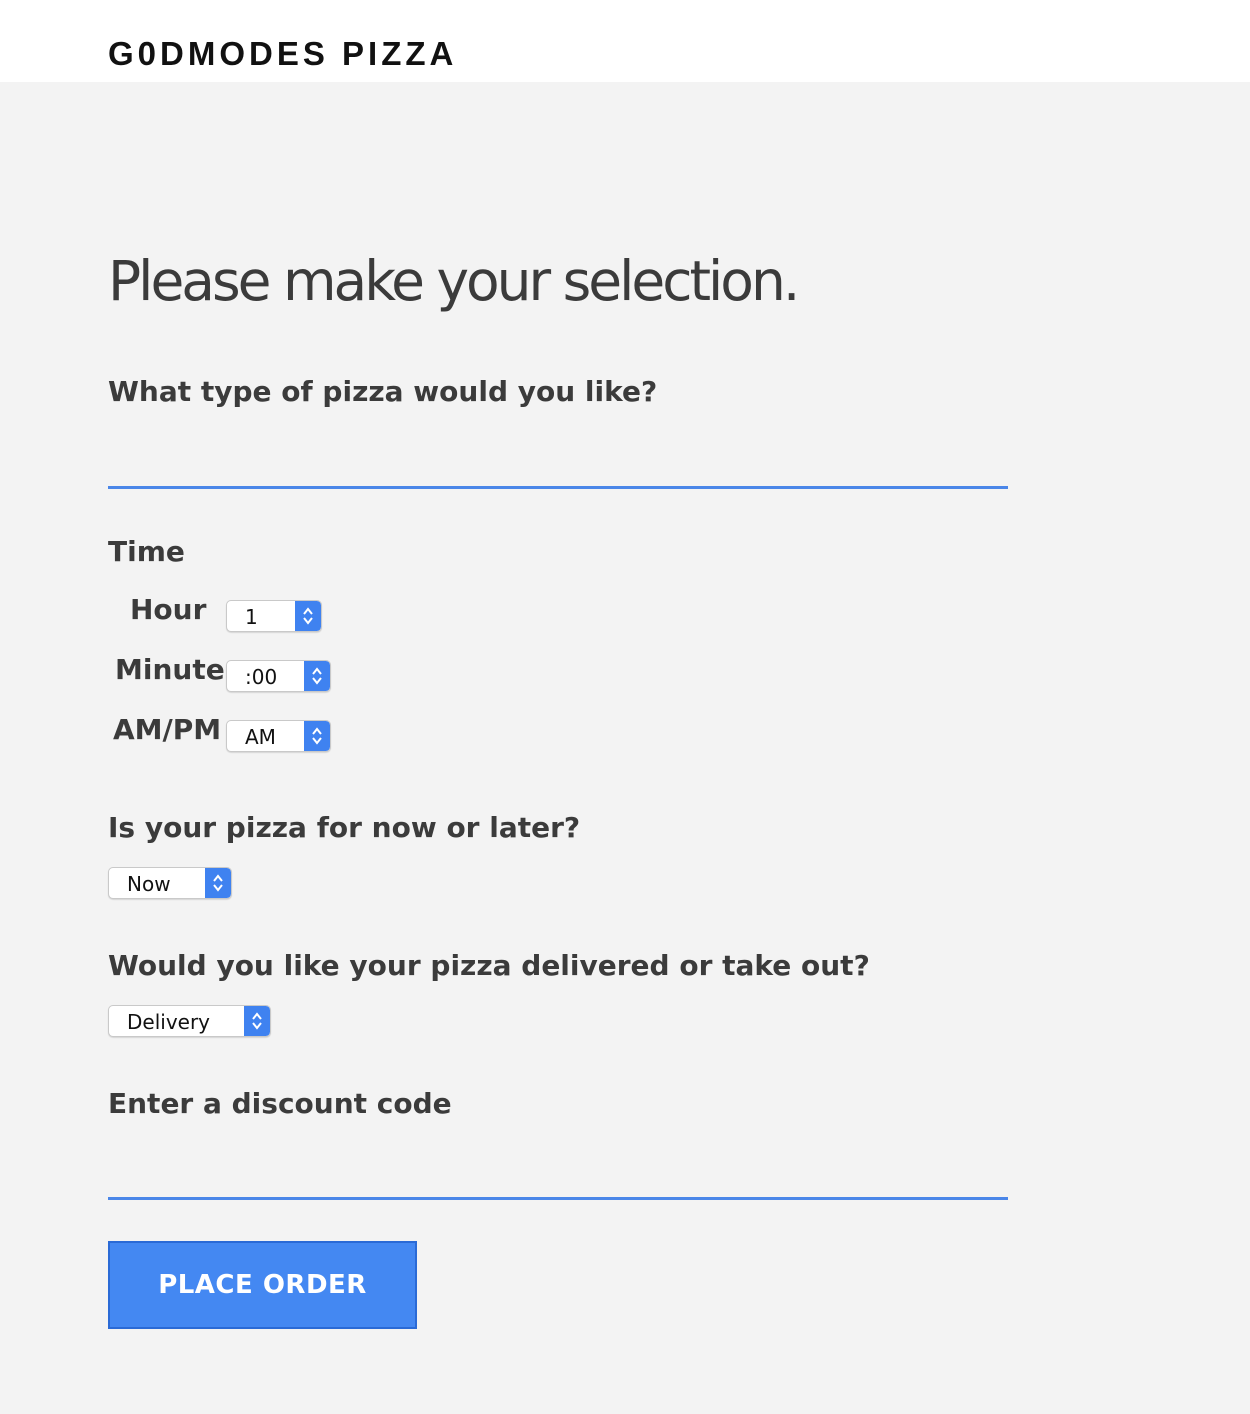  I want to click on time-label: Time, so click(146, 551).